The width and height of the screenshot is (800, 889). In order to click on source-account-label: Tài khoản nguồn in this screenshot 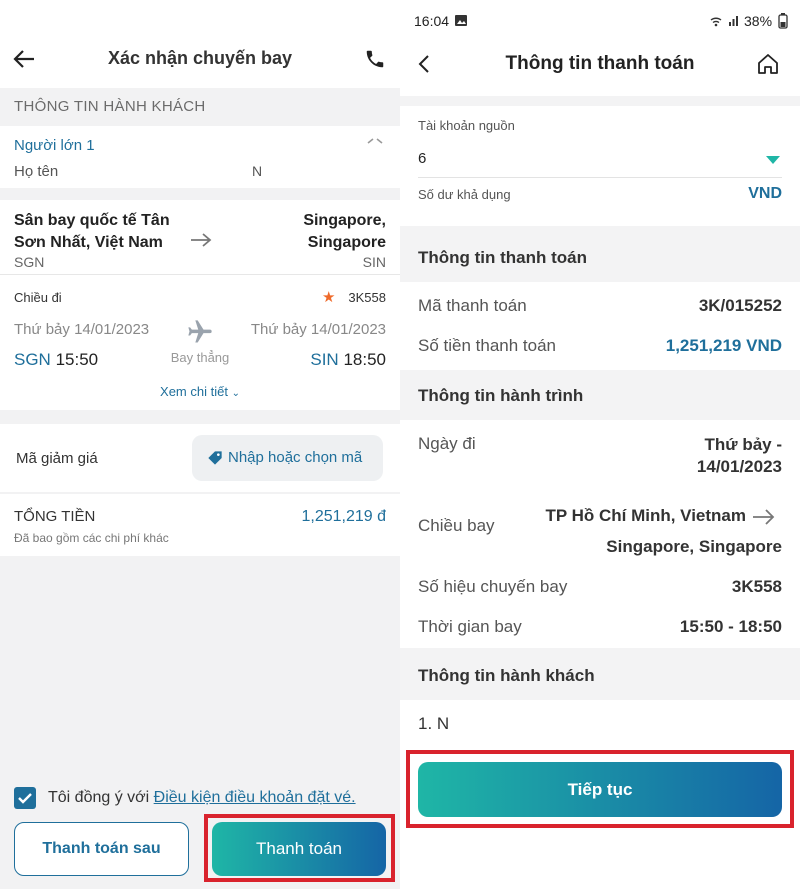, I will do `click(466, 125)`.